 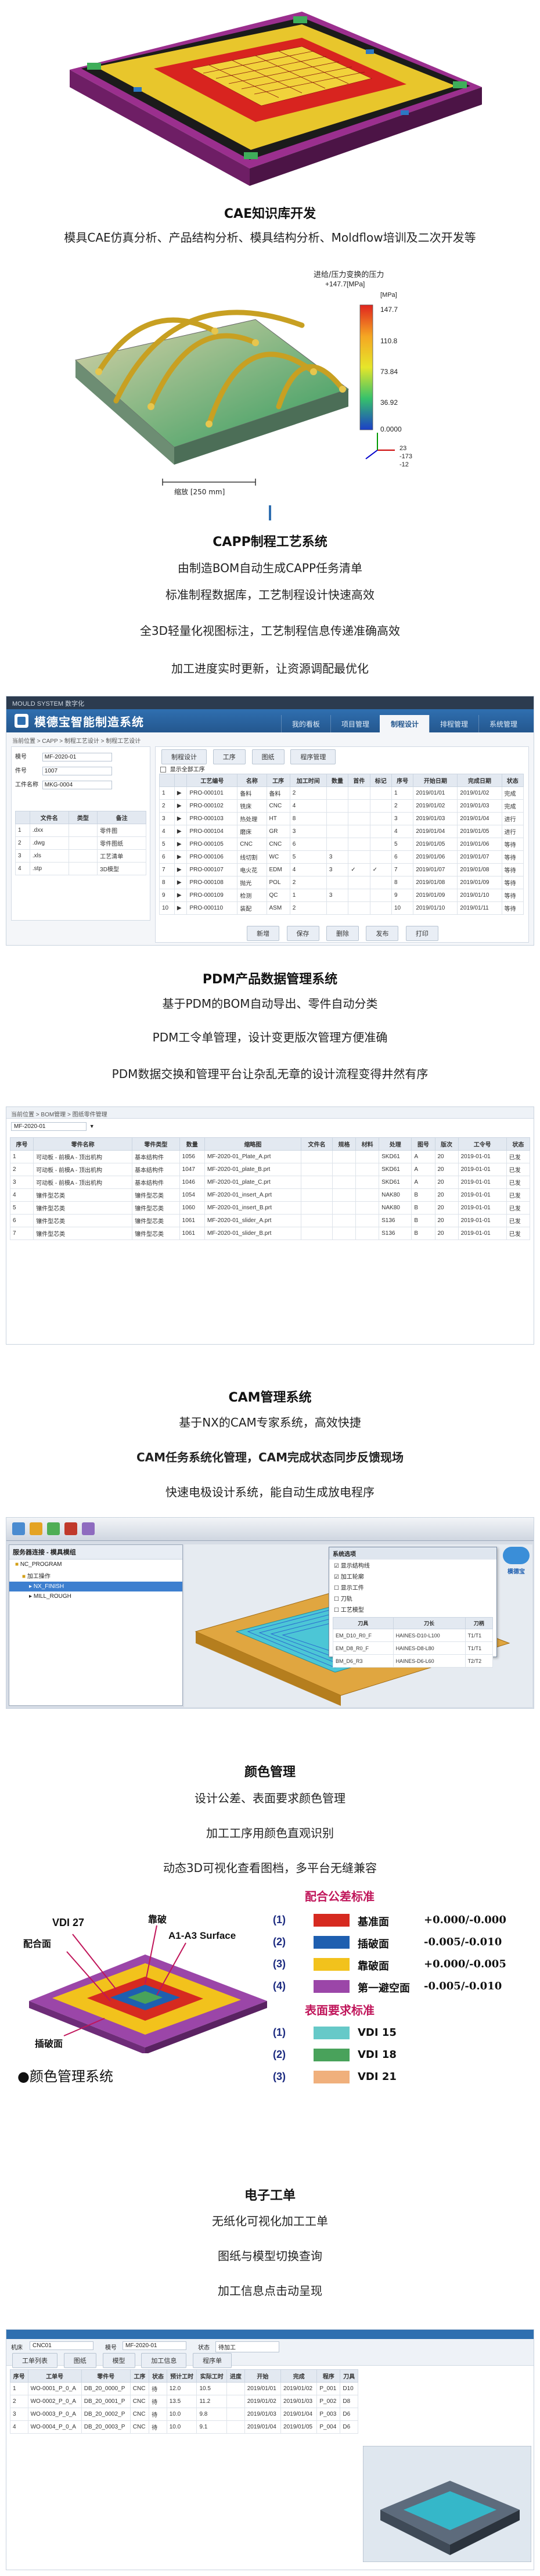 I want to click on table-row: BM_D6_R3 HAINES-D6-L60 T2/T2, so click(x=414, y=1661).